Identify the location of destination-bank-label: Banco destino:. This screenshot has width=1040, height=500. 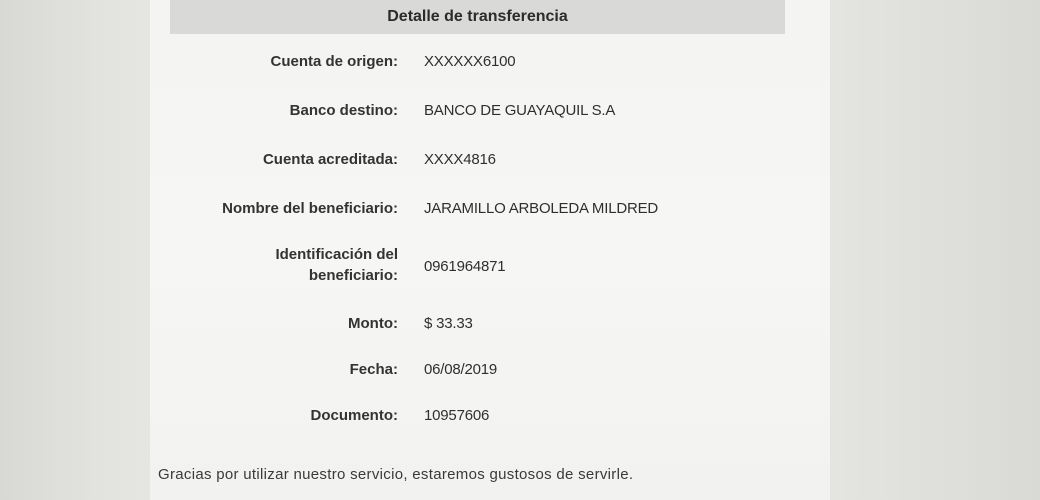
(343, 110).